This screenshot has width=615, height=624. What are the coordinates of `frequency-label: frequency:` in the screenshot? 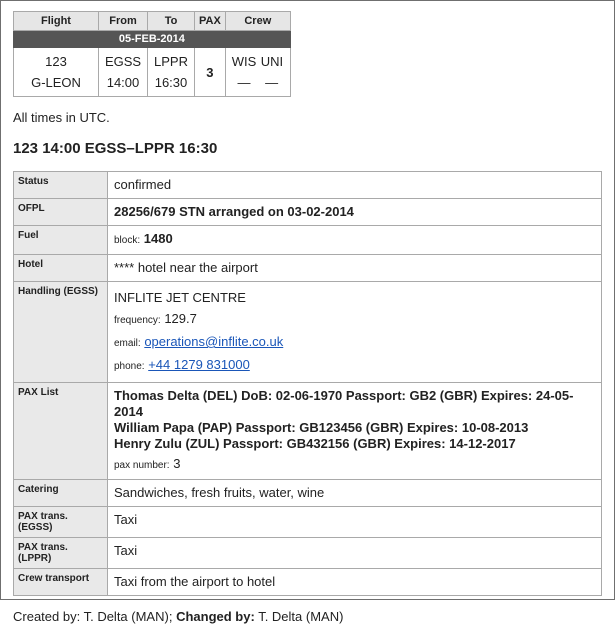 It's located at (137, 320).